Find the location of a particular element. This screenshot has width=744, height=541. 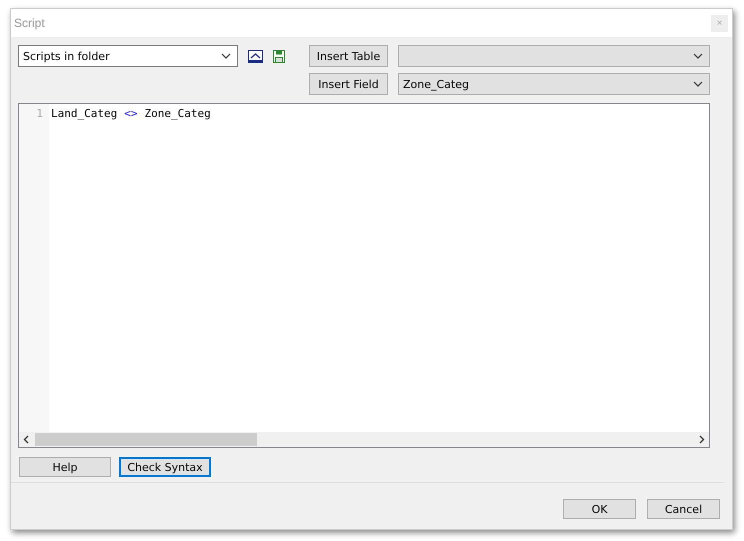

line-number: 1 is located at coordinates (39, 113).